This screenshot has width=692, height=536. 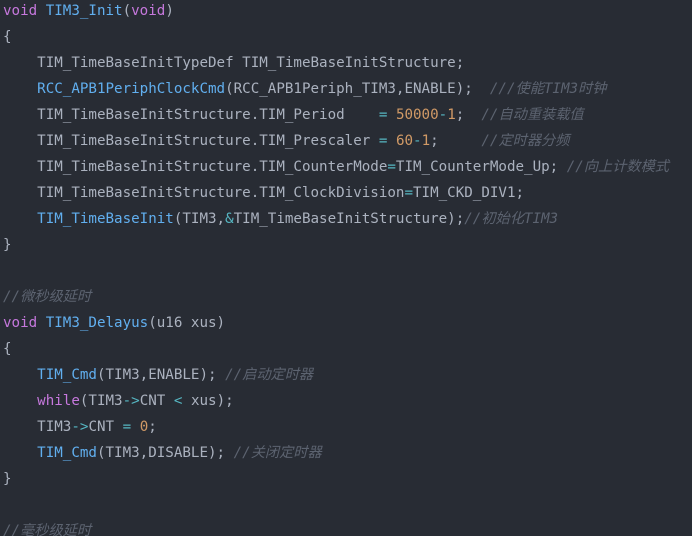 What do you see at coordinates (165, 453) in the screenshot?
I see `code-token: (TIM3,DISABLE);` at bounding box center [165, 453].